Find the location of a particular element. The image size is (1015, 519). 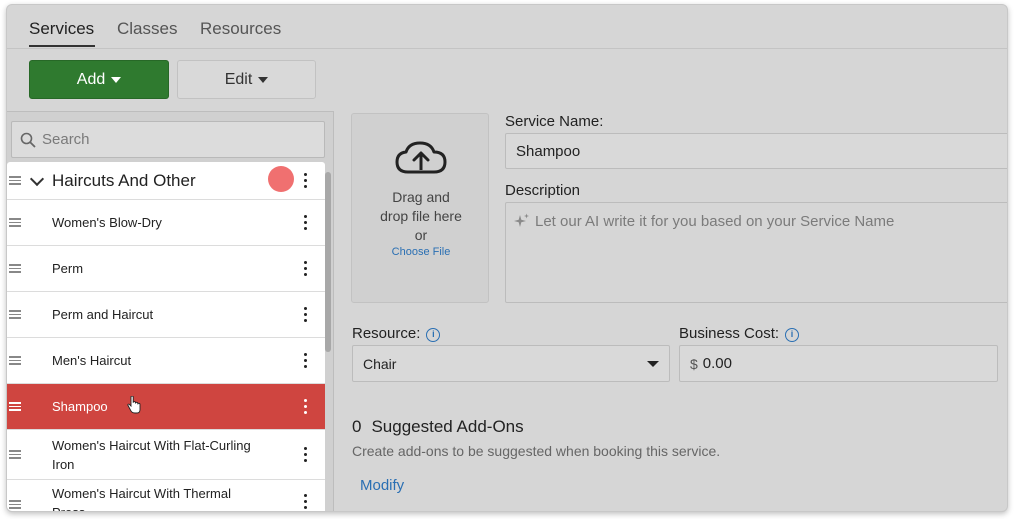

image-upload-dropzone: Drag and drop file here or Choose File is located at coordinates (420, 208).